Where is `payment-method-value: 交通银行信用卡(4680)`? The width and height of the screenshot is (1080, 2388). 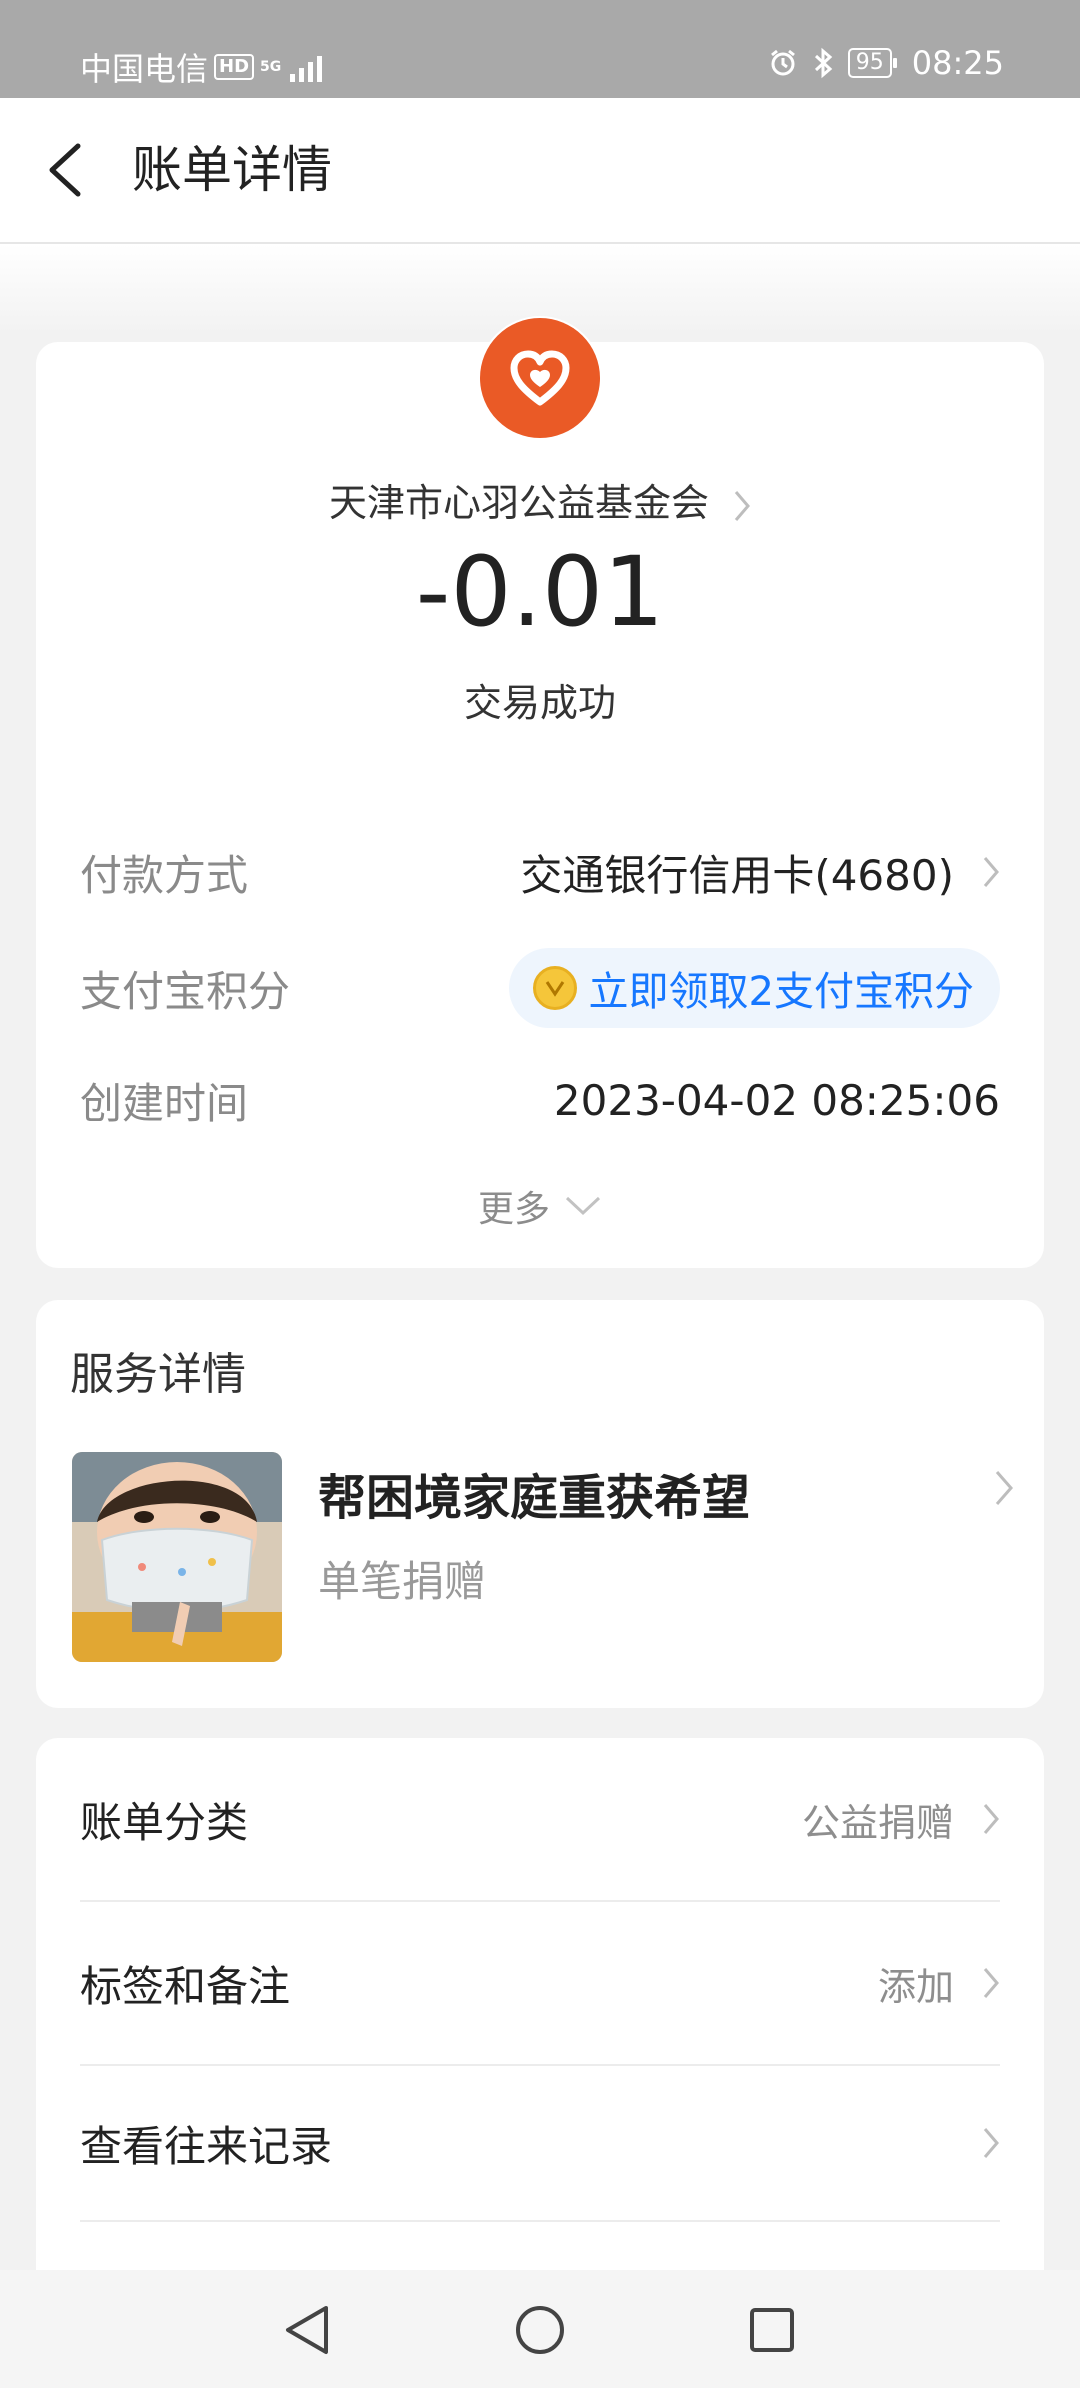
payment-method-value: 交通银行信用卡(4680) is located at coordinates (737, 875).